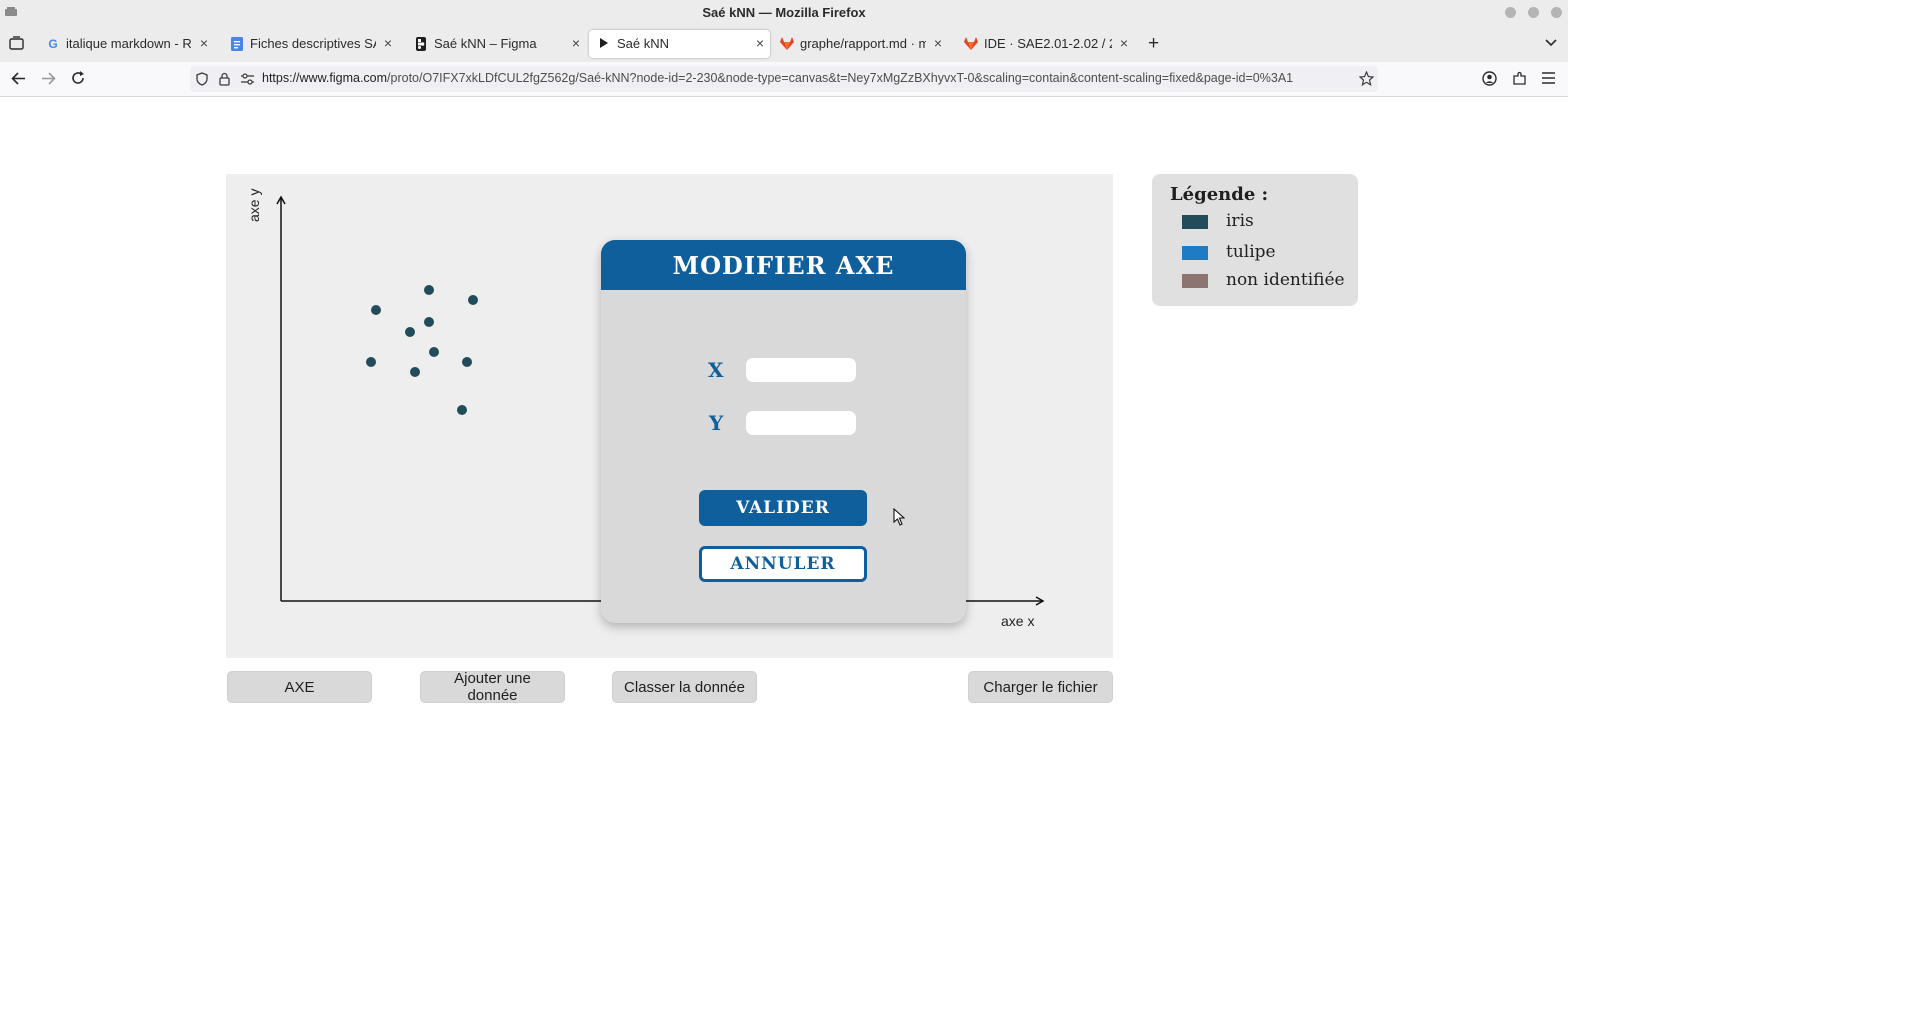 This screenshot has height=1028, width=1920. What do you see at coordinates (1048, 43) in the screenshot?
I see `tab-label: IDE · SAE2.01-2.02 / 2024` at bounding box center [1048, 43].